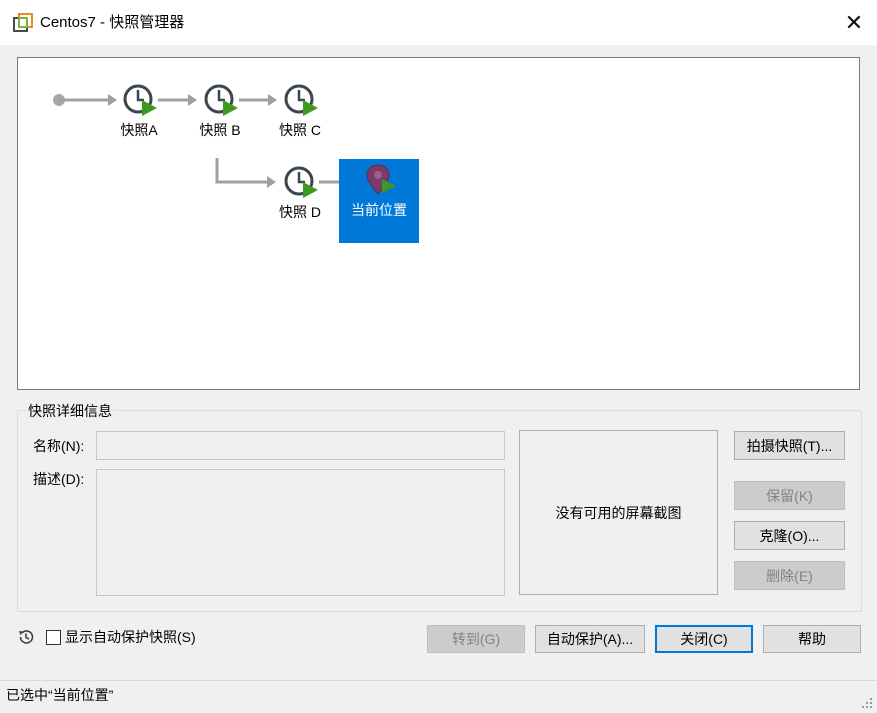  What do you see at coordinates (59, 446) in the screenshot?
I see `name-label: 名称(N):` at bounding box center [59, 446].